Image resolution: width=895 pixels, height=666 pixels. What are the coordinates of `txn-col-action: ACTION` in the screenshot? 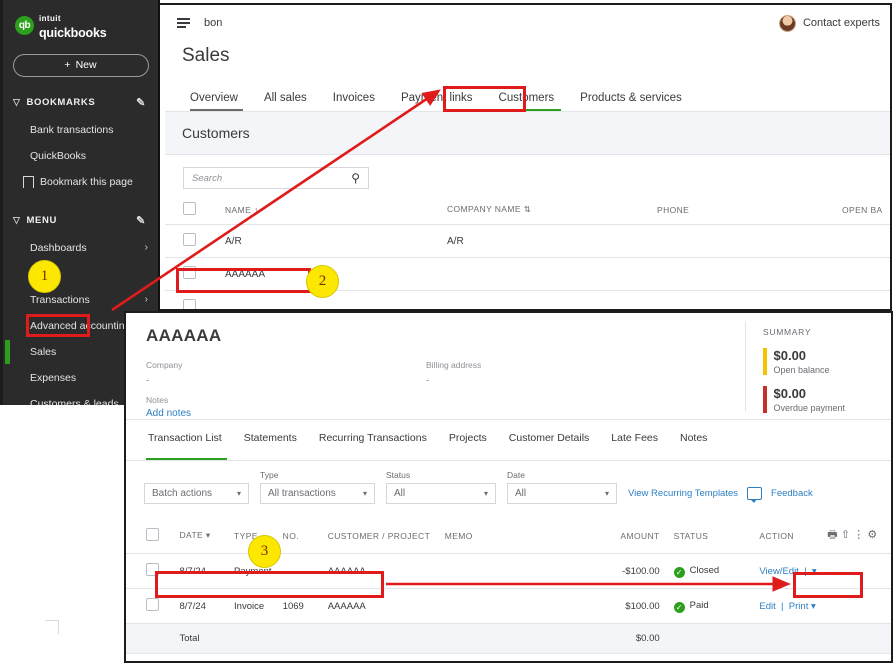 It's located at (793, 538).